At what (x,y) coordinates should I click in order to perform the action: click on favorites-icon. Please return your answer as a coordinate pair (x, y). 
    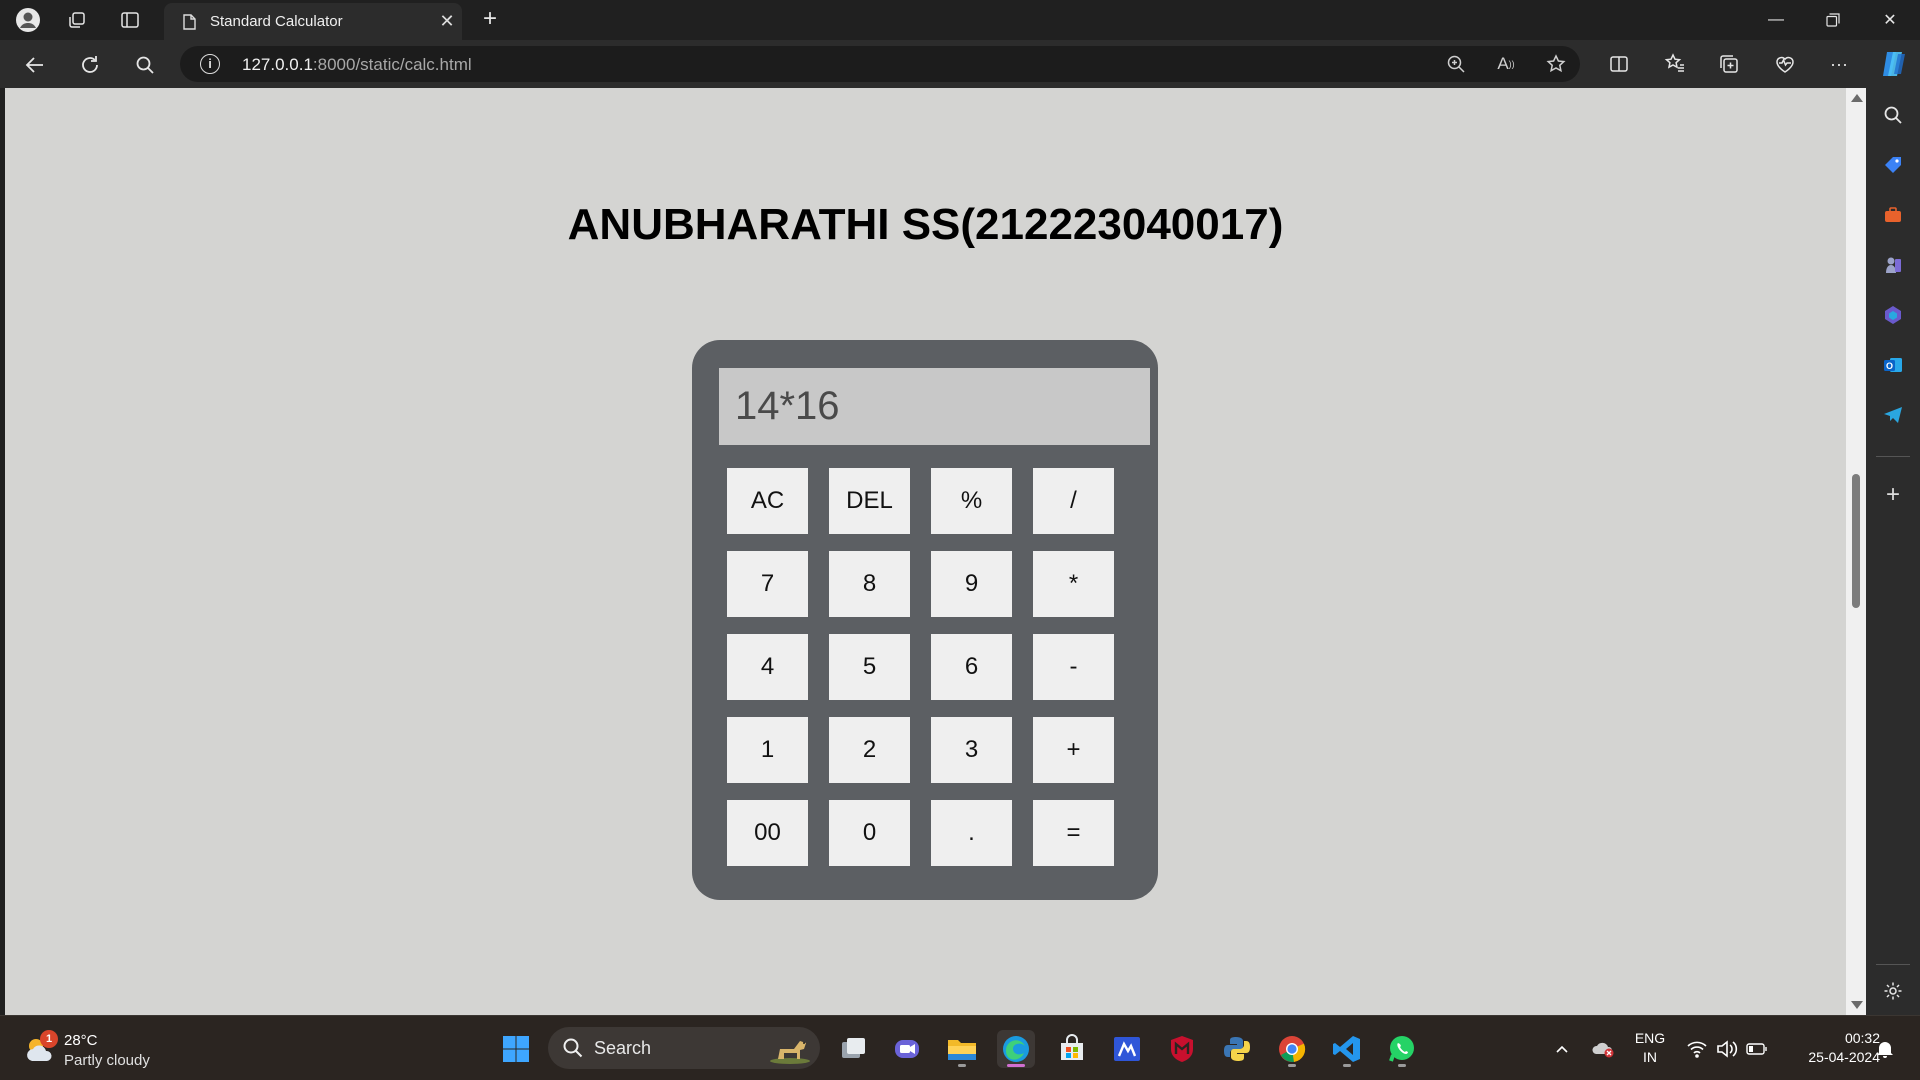
    Looking at the image, I should click on (1675, 64).